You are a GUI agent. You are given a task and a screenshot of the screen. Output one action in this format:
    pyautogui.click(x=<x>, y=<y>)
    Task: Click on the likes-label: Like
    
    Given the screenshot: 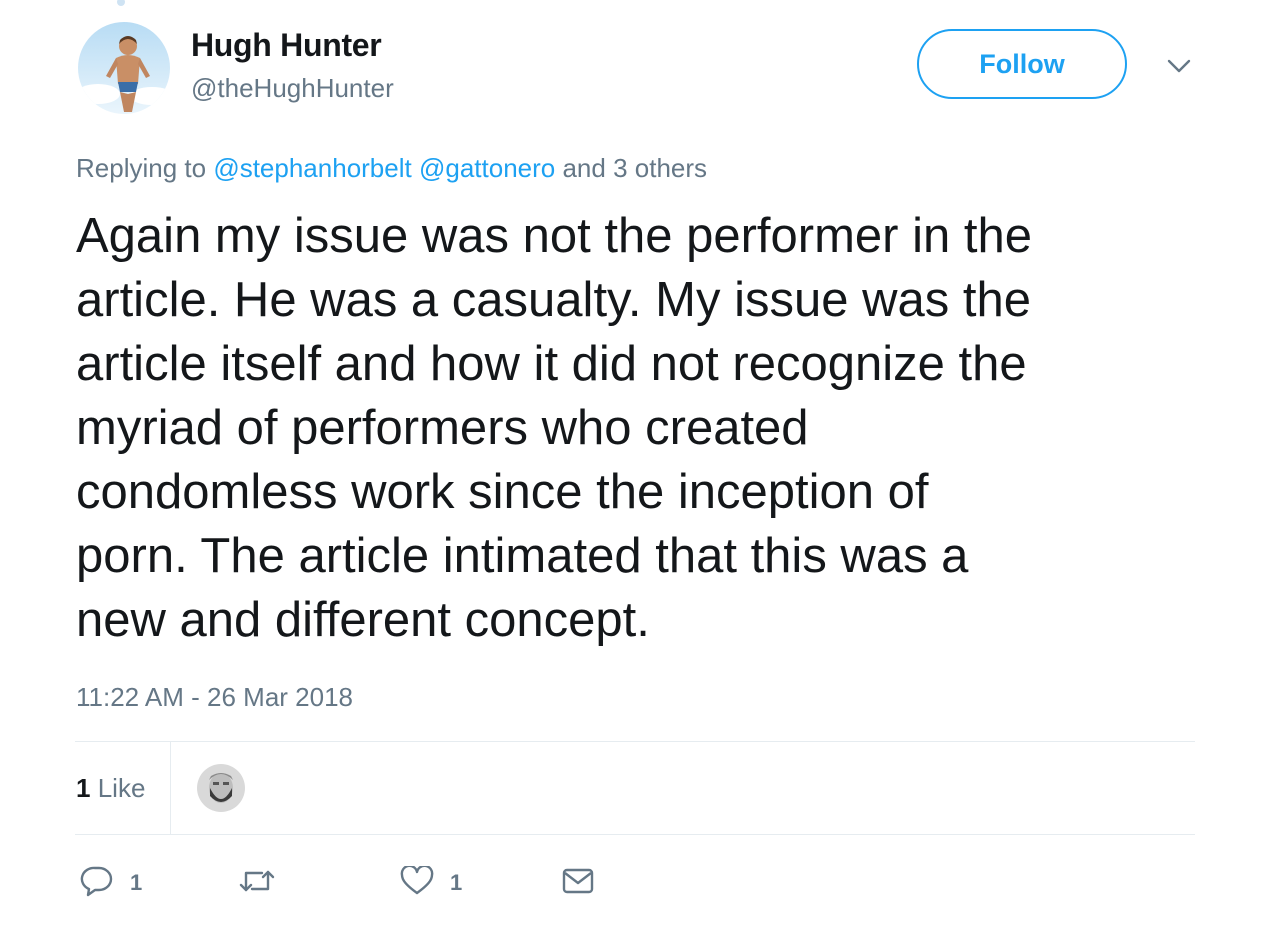 What is the action you would take?
    pyautogui.click(x=121, y=788)
    